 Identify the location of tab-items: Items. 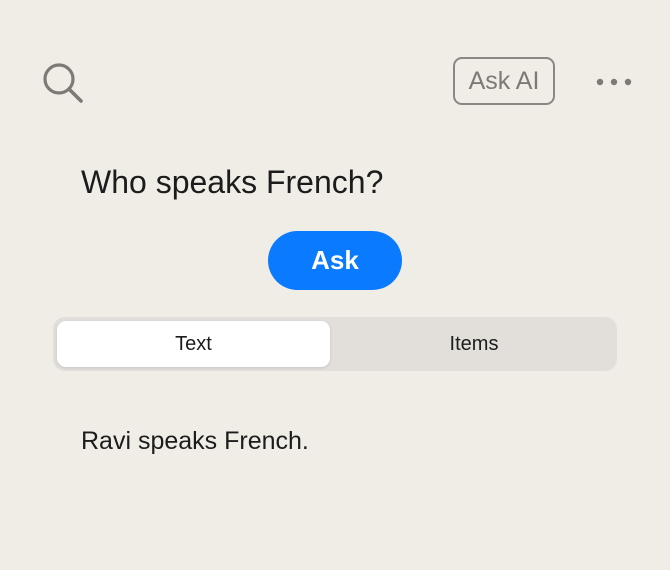
(474, 344).